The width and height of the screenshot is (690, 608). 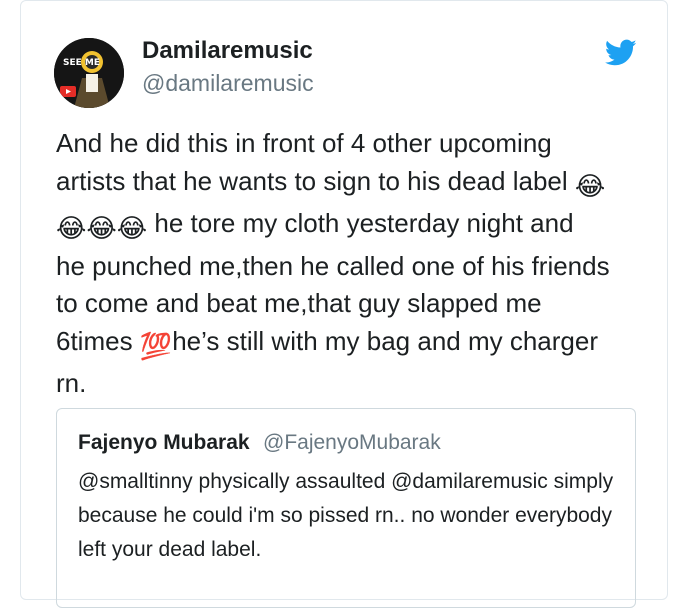 What do you see at coordinates (81, 63) in the screenshot?
I see `avatar-text: SEE ME` at bounding box center [81, 63].